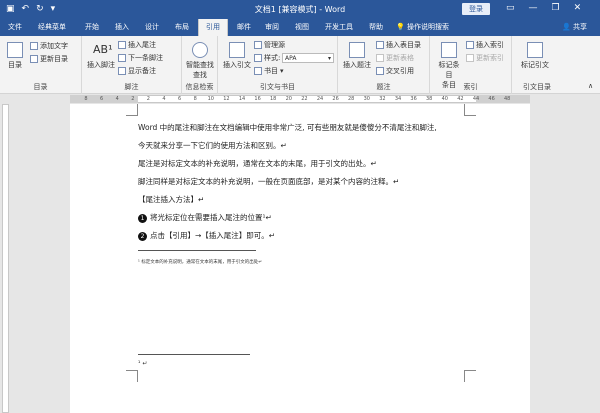  Describe the element at coordinates (503, 99) in the screenshot. I see `ruler-right-margin` at that location.